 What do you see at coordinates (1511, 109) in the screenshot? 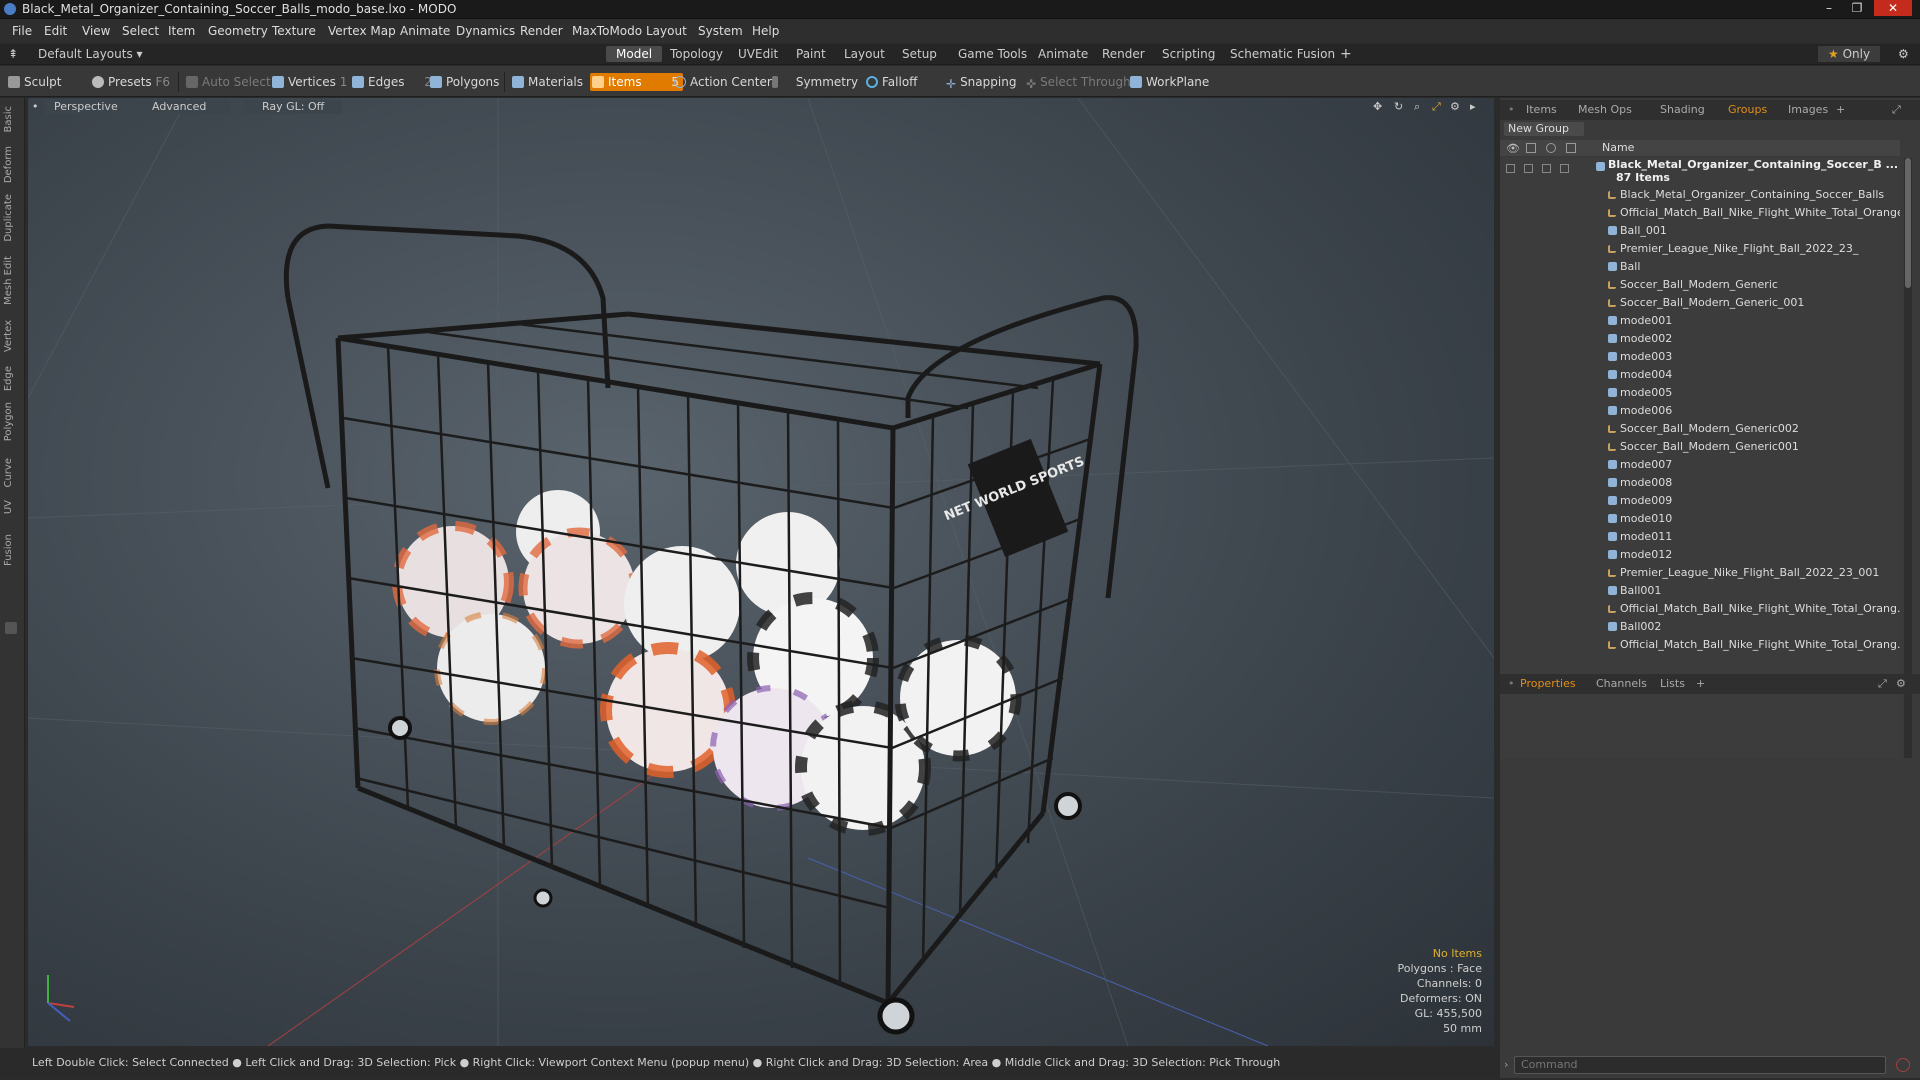
I see `panel-menu-icon: •` at bounding box center [1511, 109].